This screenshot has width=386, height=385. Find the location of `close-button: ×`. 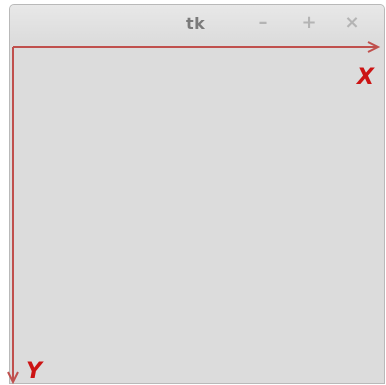

close-button: × is located at coordinates (352, 23).